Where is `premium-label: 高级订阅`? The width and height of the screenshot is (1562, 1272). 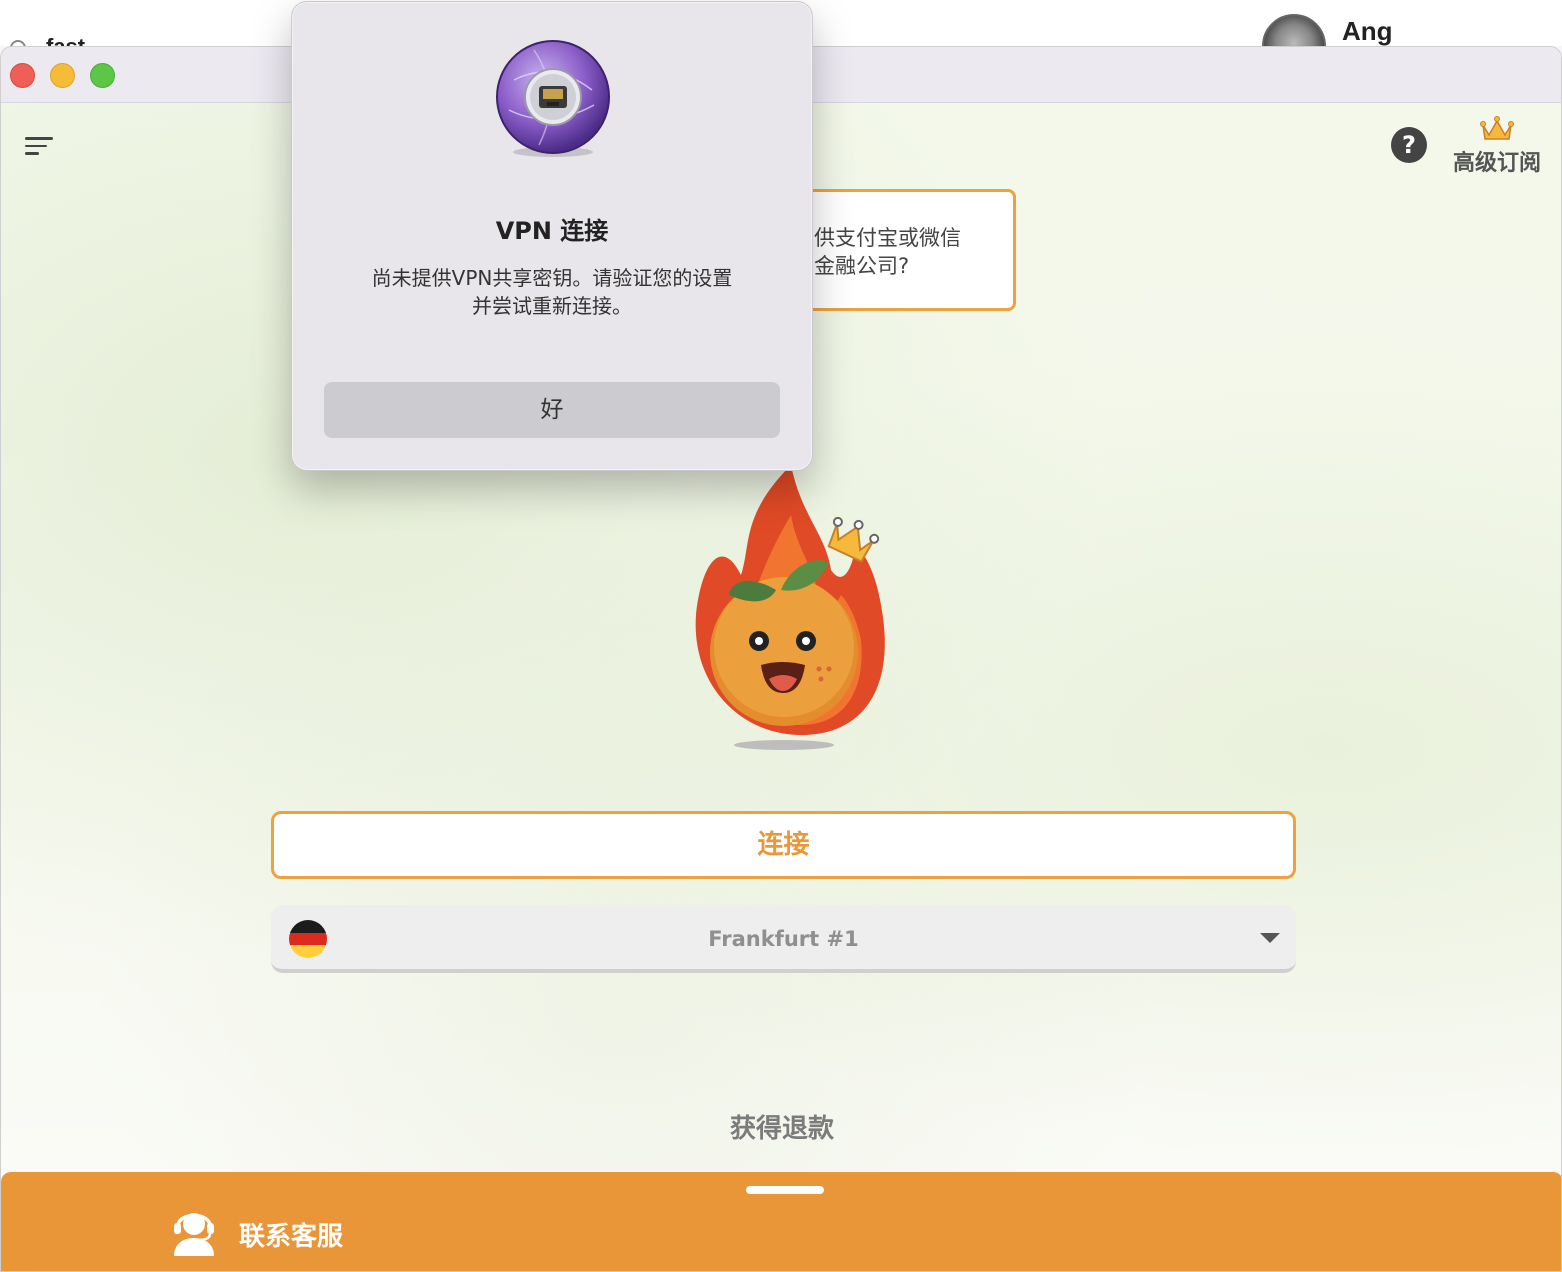
premium-label: 高级订阅 is located at coordinates (1496, 163).